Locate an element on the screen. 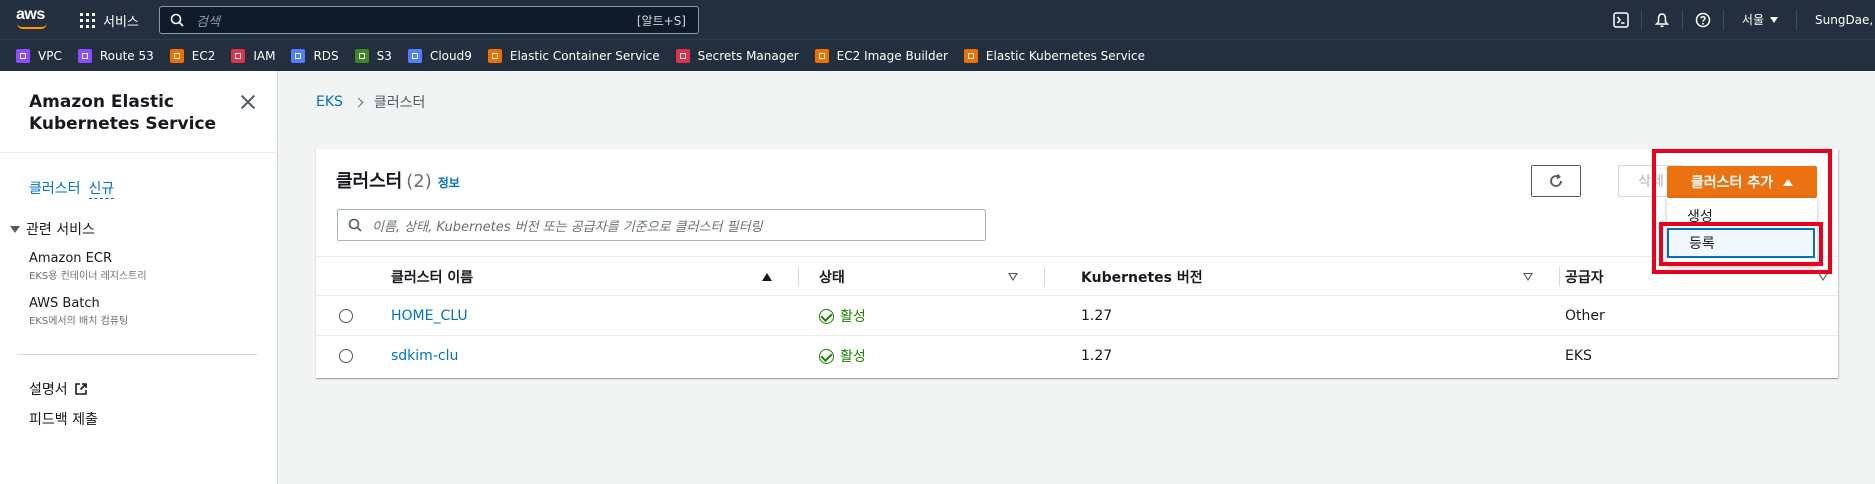 Image resolution: width=1875 pixels, height=484 pixels. favorite-label: Elastic Container Service is located at coordinates (584, 55).